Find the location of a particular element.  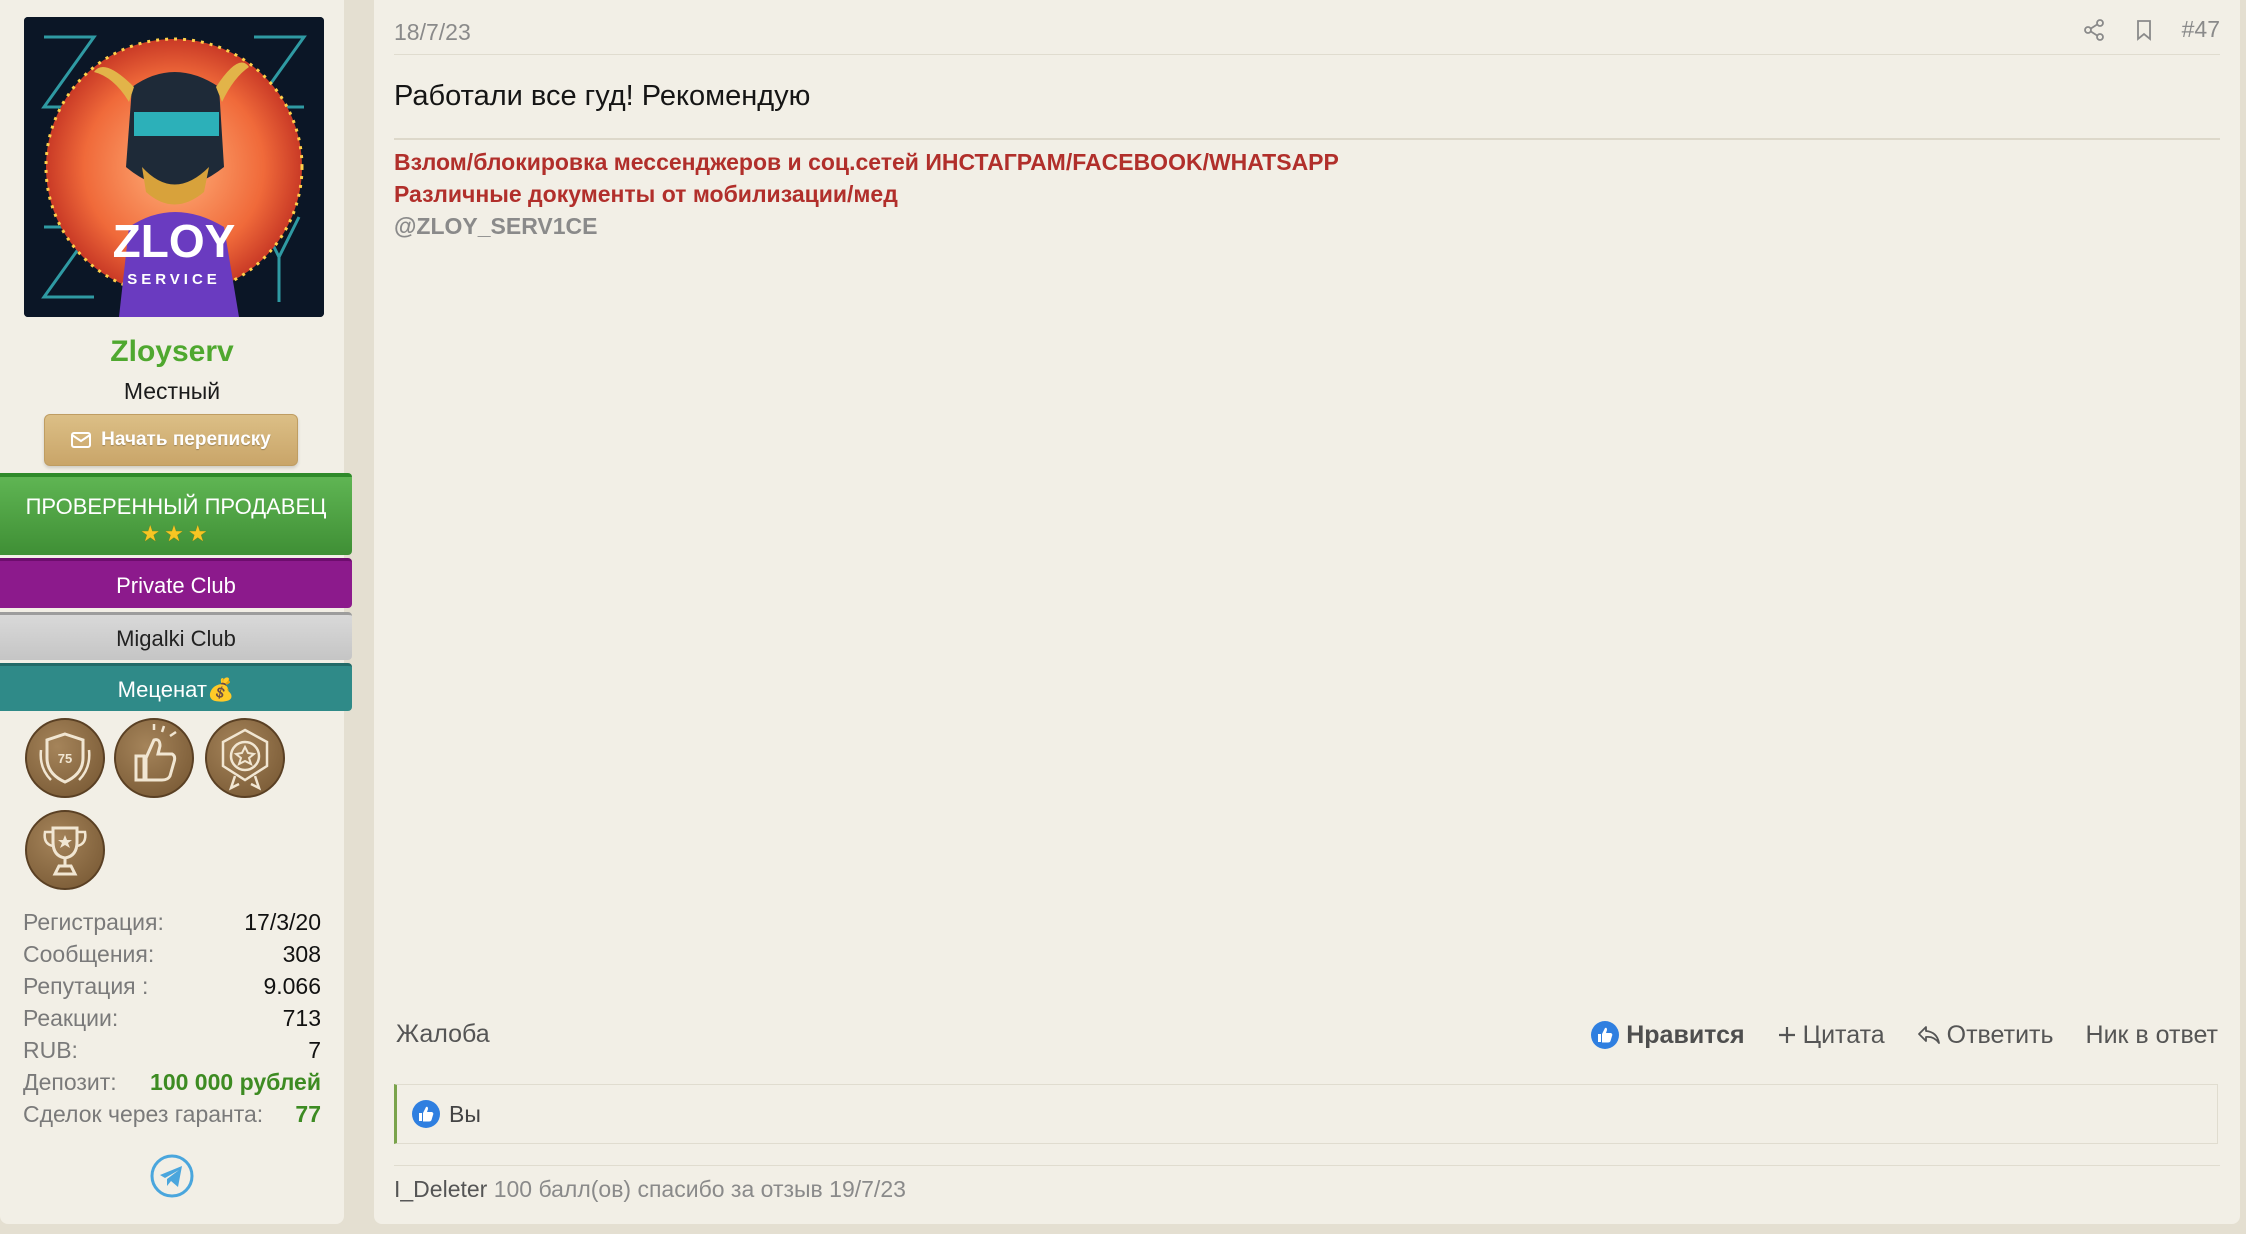

star-medal-award-icon is located at coordinates (245, 758).